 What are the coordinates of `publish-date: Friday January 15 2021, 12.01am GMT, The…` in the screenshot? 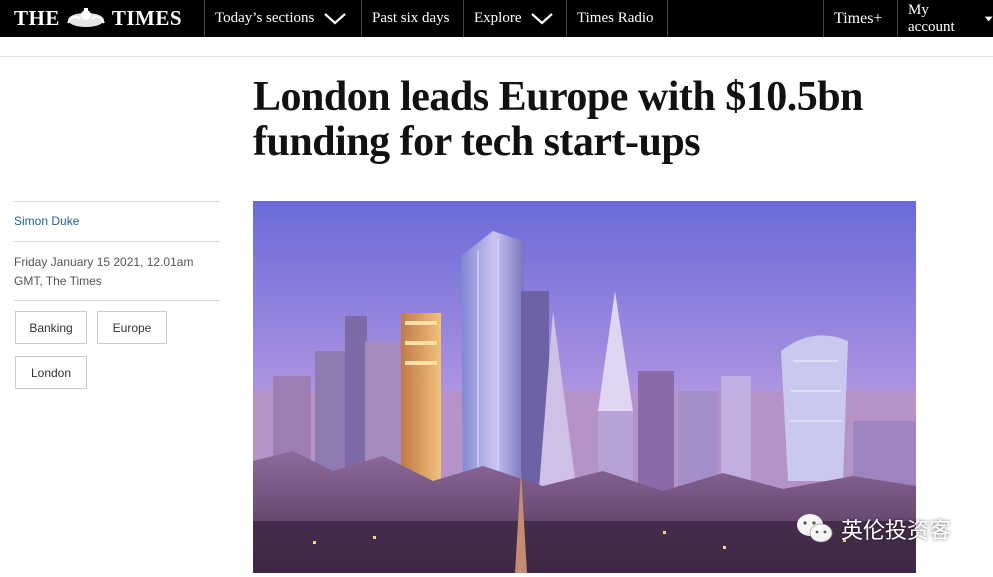 It's located at (104, 271).